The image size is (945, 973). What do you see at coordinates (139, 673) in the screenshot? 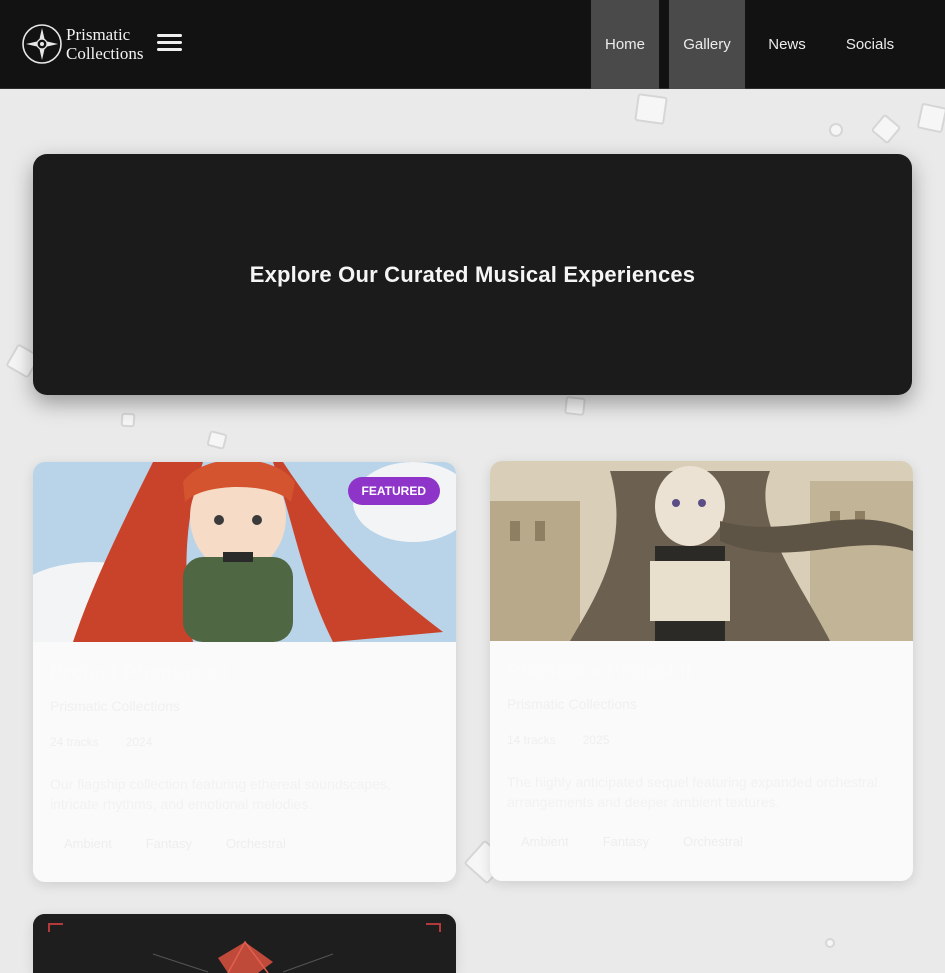
I see `album-title: Project Phantasia I` at bounding box center [139, 673].